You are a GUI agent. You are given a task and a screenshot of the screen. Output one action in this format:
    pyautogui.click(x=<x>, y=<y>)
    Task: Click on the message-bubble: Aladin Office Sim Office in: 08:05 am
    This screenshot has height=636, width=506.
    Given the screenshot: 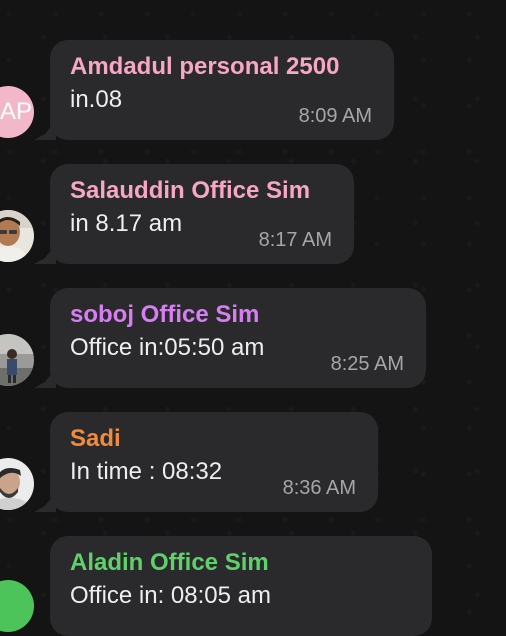 What is the action you would take?
    pyautogui.click(x=241, y=586)
    